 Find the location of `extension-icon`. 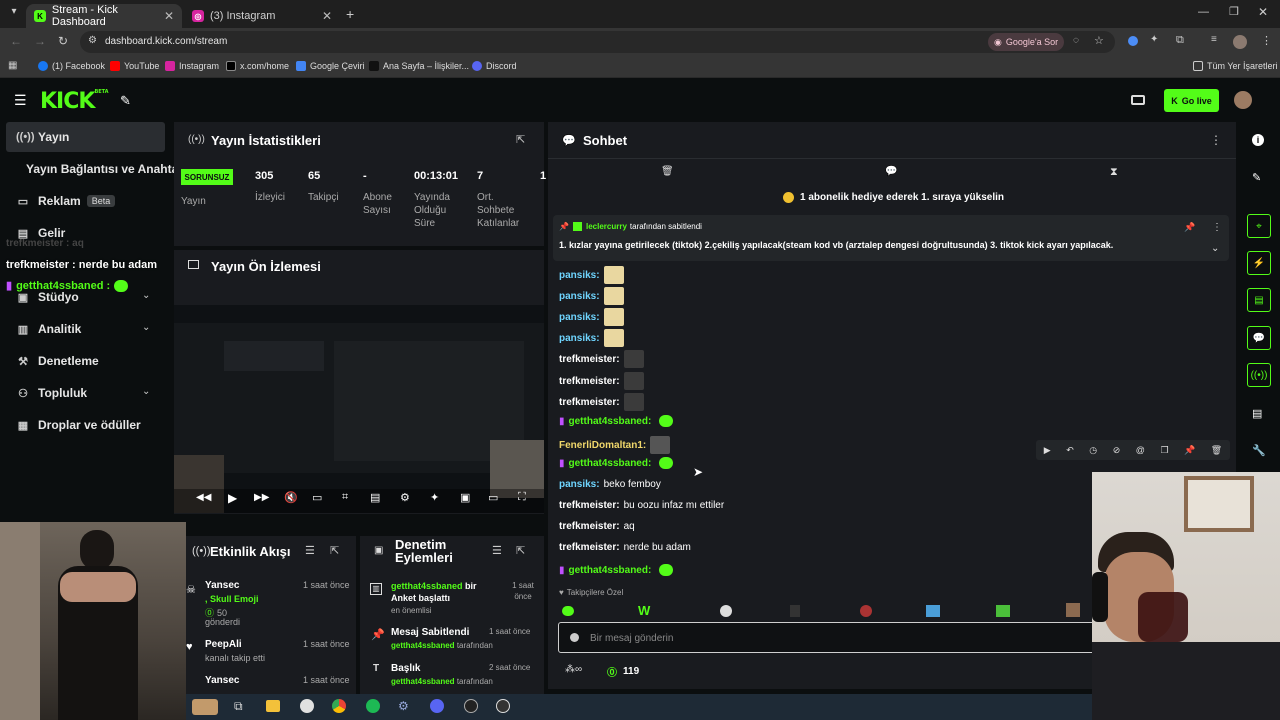

extension-icon is located at coordinates (1133, 41).